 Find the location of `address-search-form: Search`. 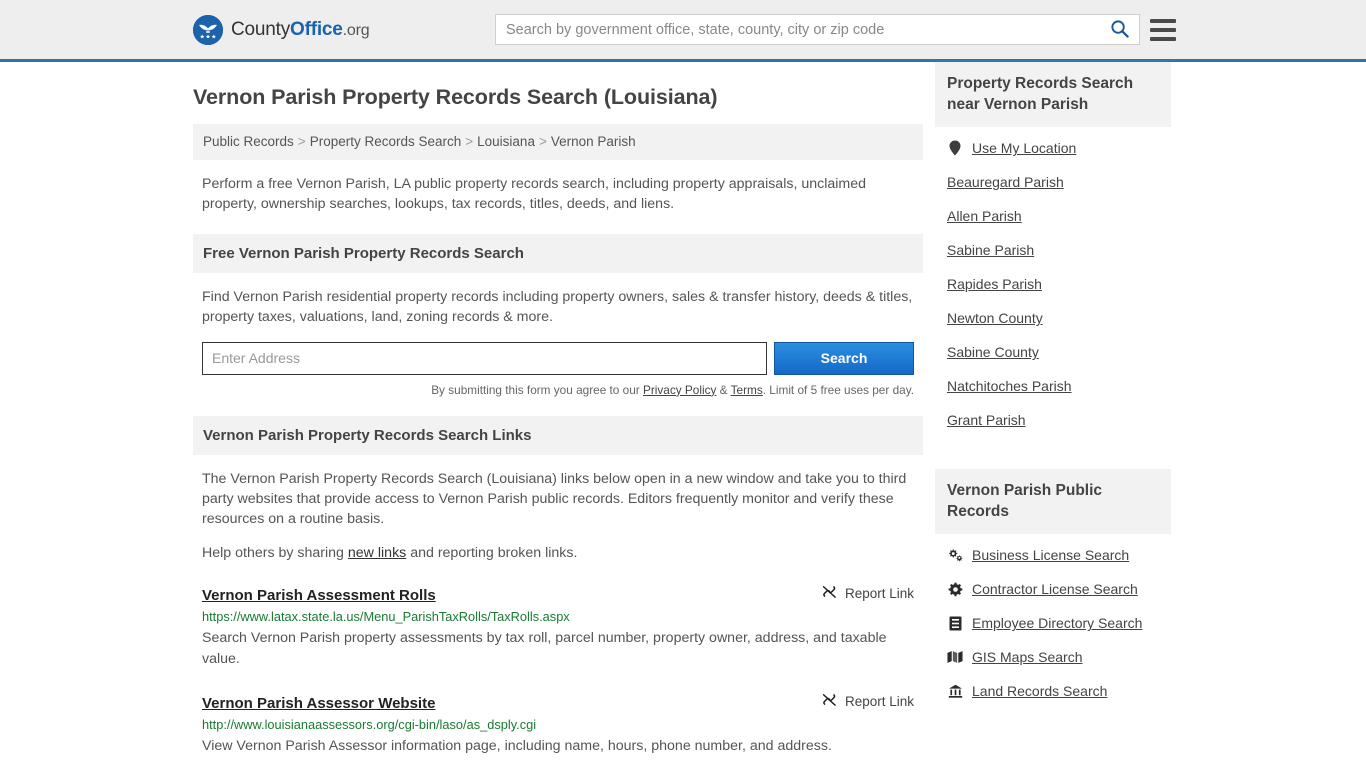

address-search-form: Search is located at coordinates (558, 358).